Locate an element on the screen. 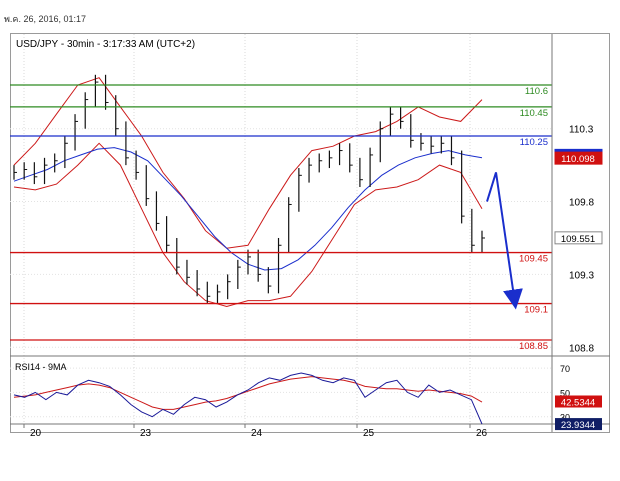 The image size is (620, 481). x-tick-label: 24 is located at coordinates (257, 433).